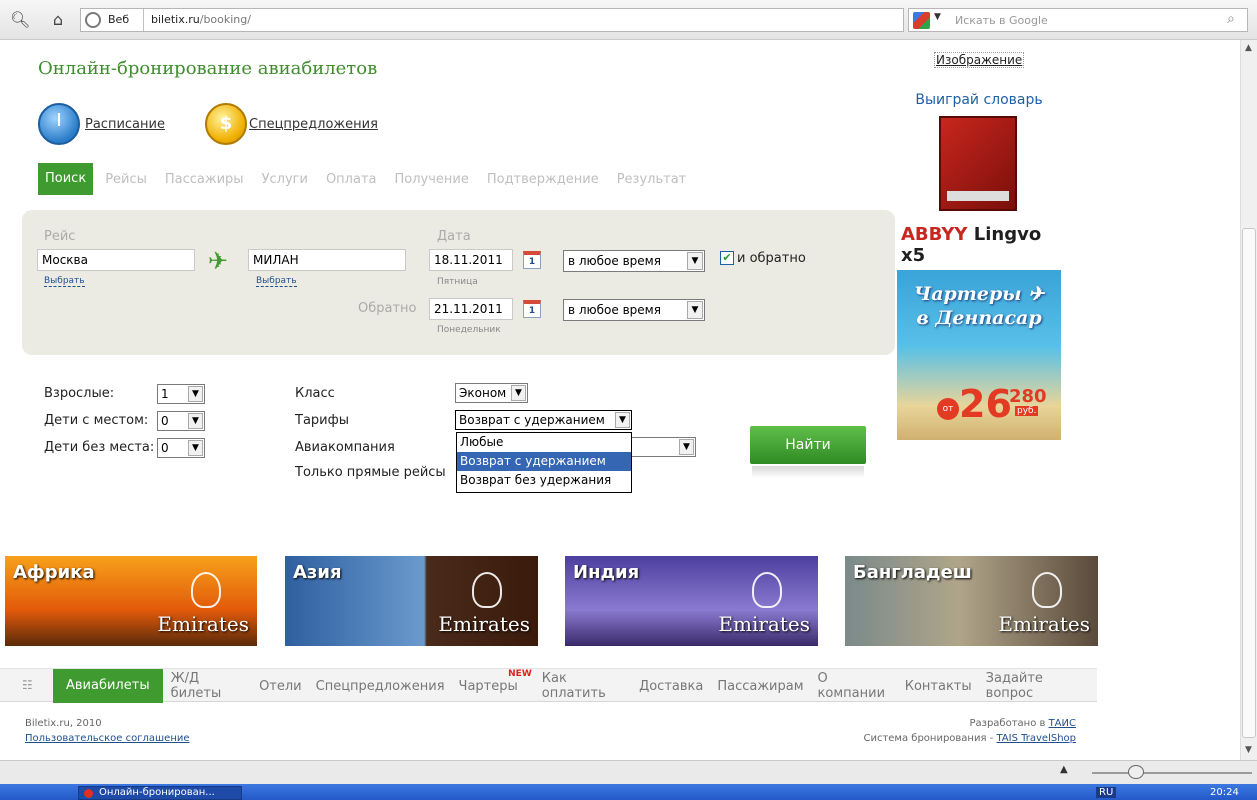 This screenshot has width=1257, height=800. What do you see at coordinates (327, 260) in the screenshot?
I see `to-city-input: МИЛАН` at bounding box center [327, 260].